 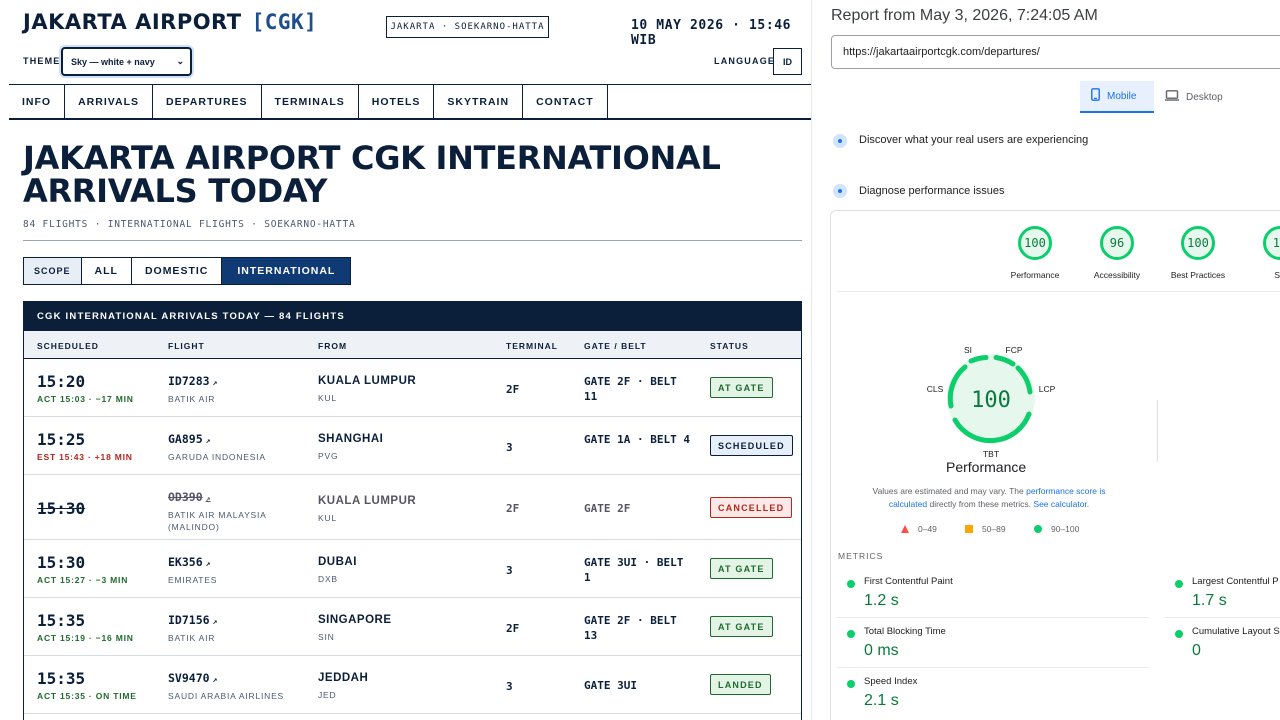 I want to click on tab-mobile-label: Mobile, so click(x=1122, y=96).